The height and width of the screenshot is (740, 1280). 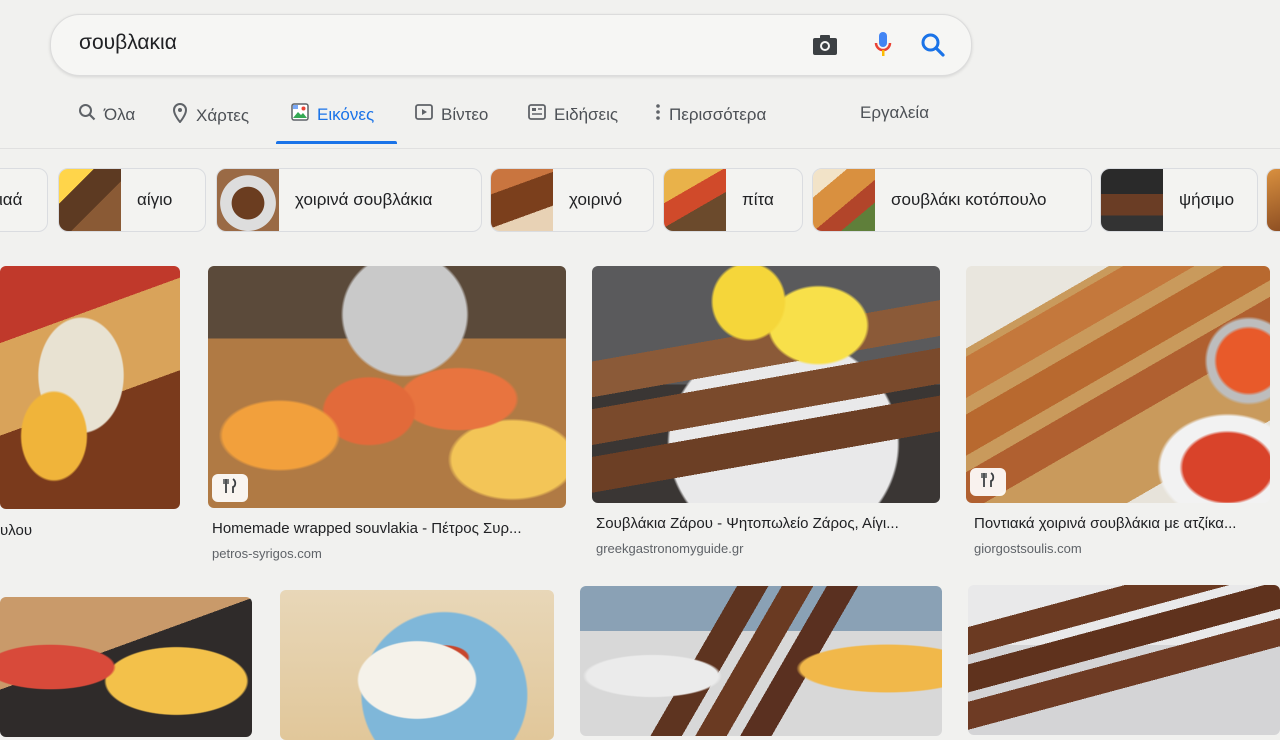 What do you see at coordinates (718, 114) in the screenshot?
I see `tab-label: Περισσότερα` at bounding box center [718, 114].